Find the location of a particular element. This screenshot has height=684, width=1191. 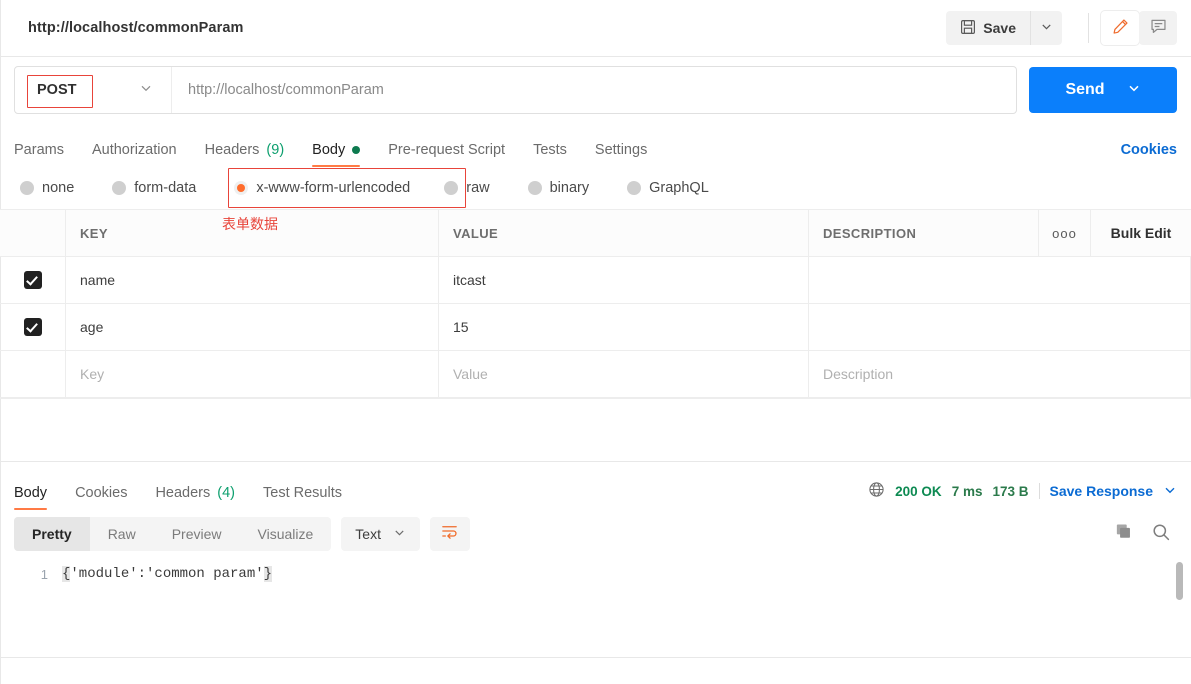

cookies-link: Cookies is located at coordinates (1149, 154).